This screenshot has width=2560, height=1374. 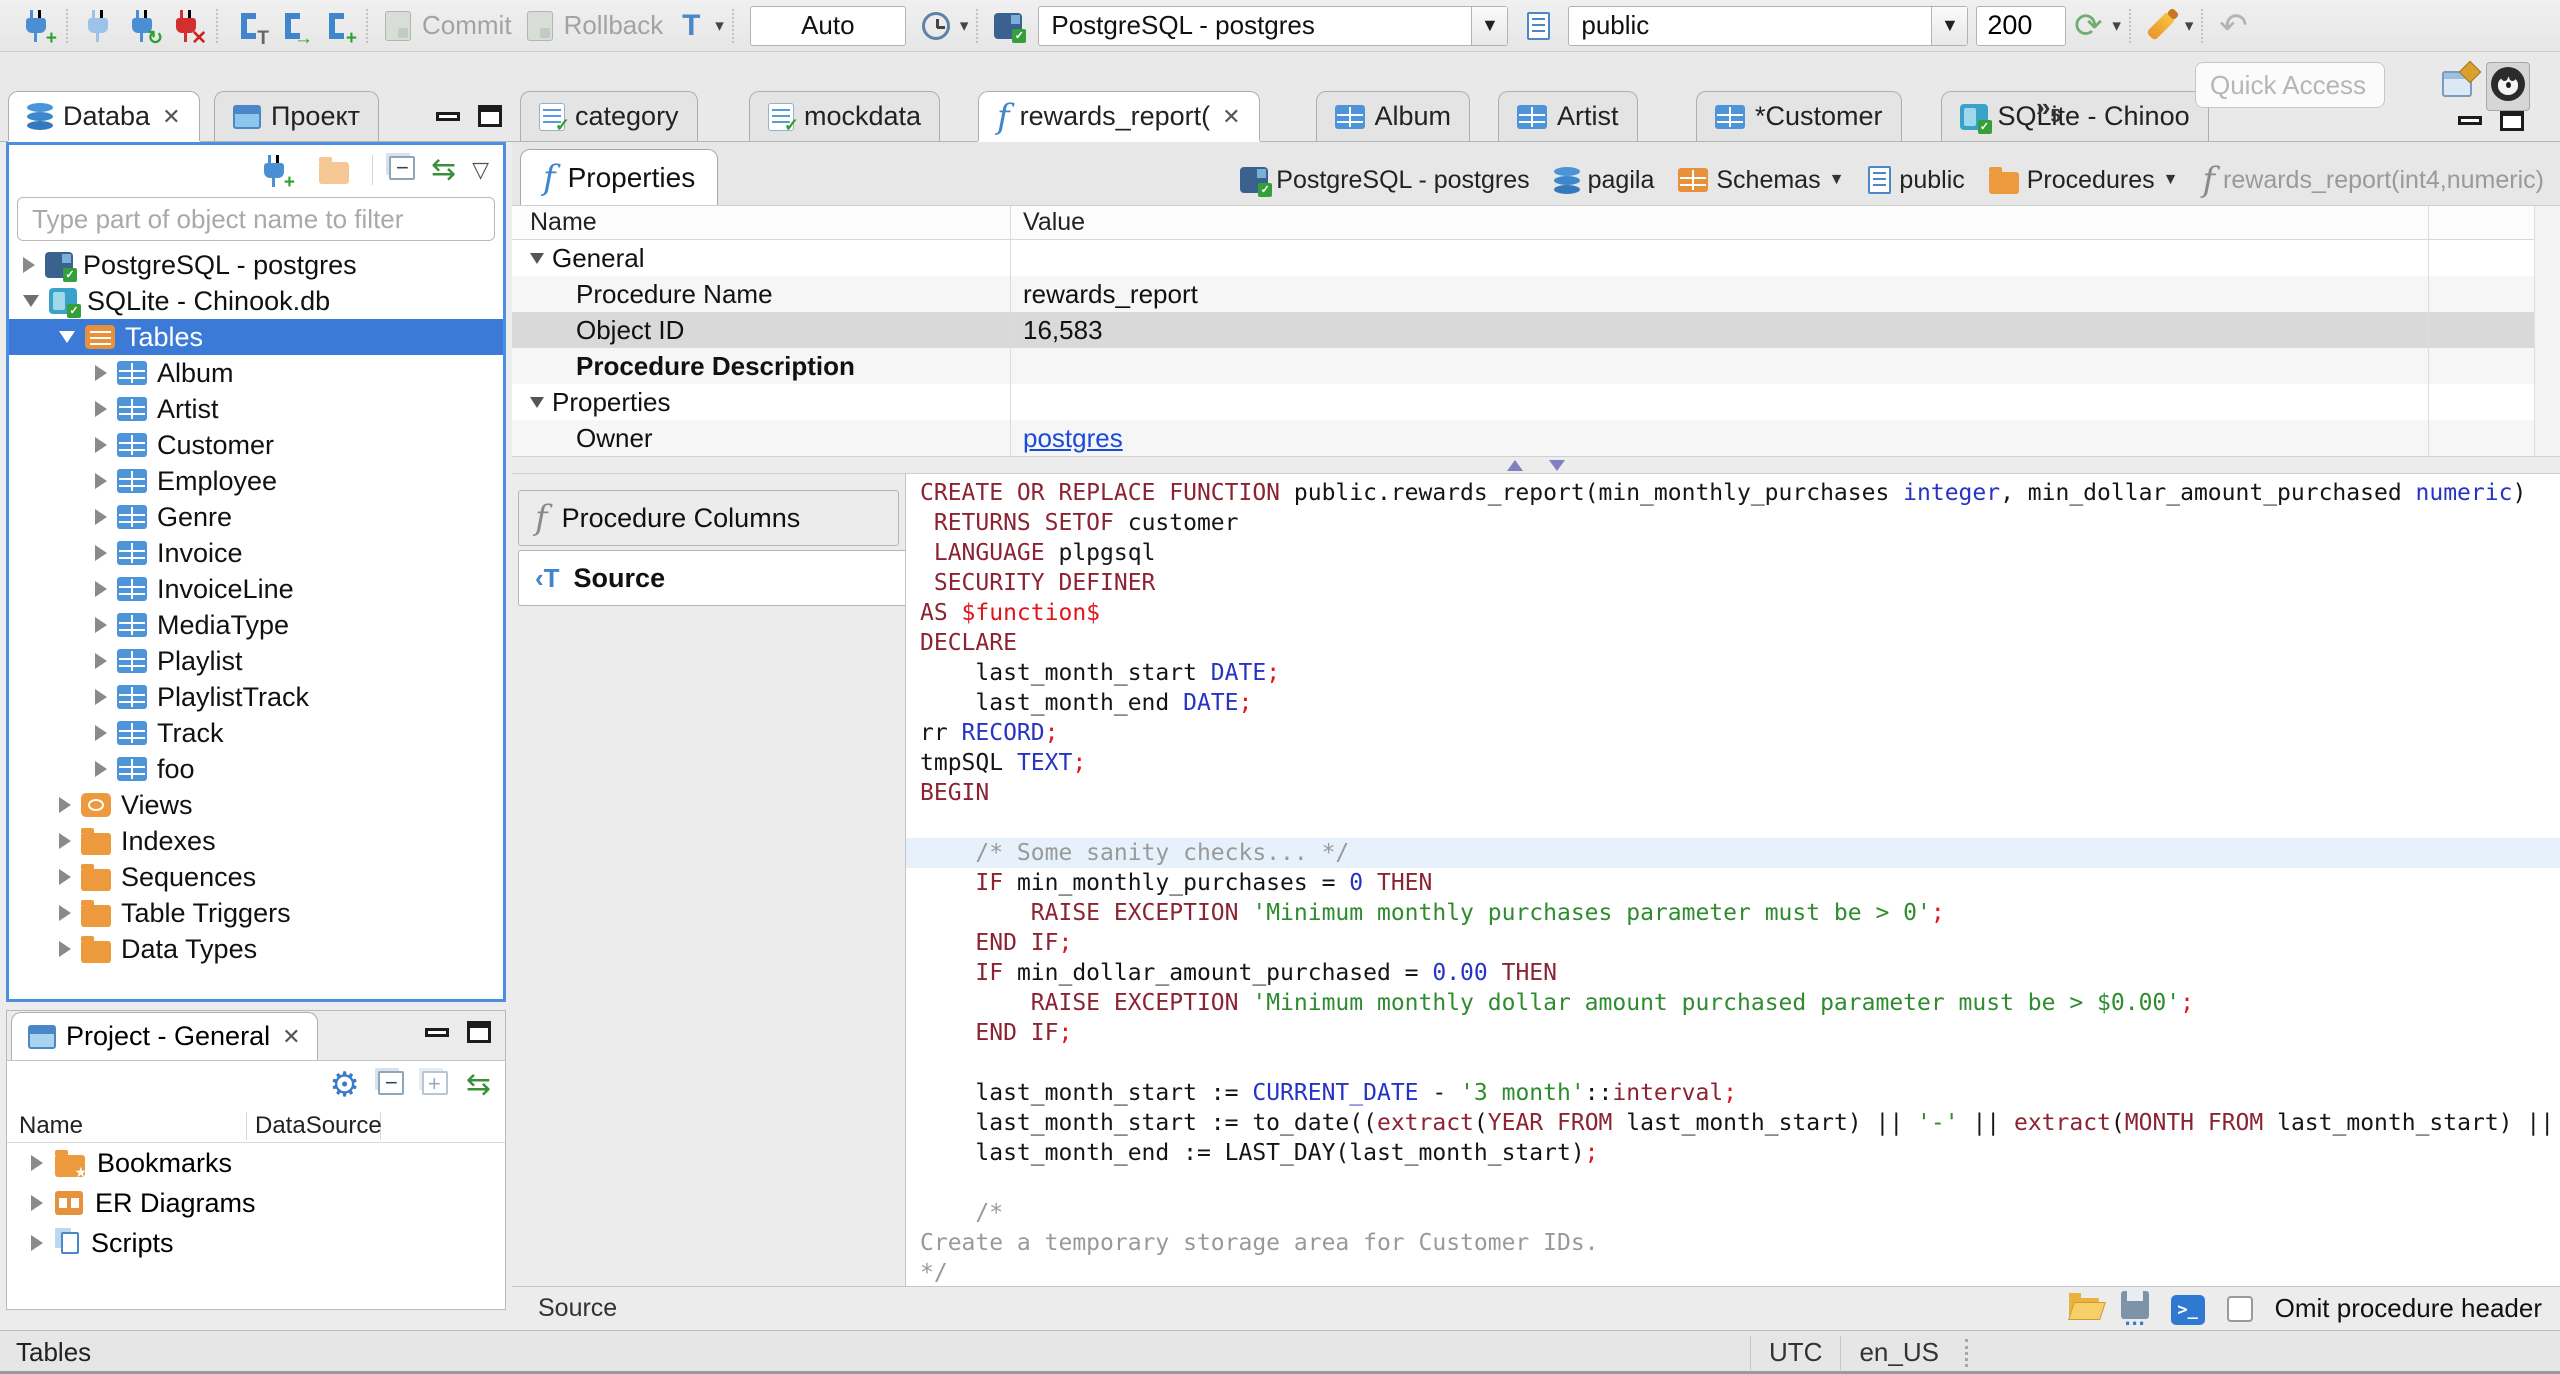 What do you see at coordinates (104, 116) in the screenshot?
I see `view-tab-databa: Databa` at bounding box center [104, 116].